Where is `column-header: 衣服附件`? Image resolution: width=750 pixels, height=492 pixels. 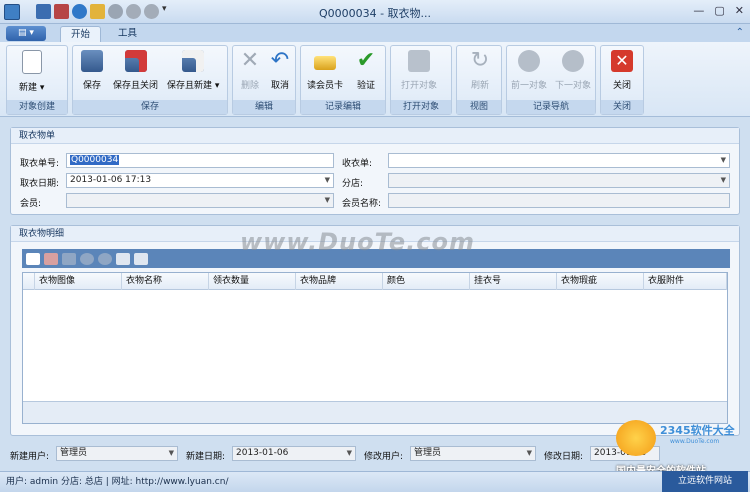
column-header: 衣服附件 is located at coordinates (685, 281).